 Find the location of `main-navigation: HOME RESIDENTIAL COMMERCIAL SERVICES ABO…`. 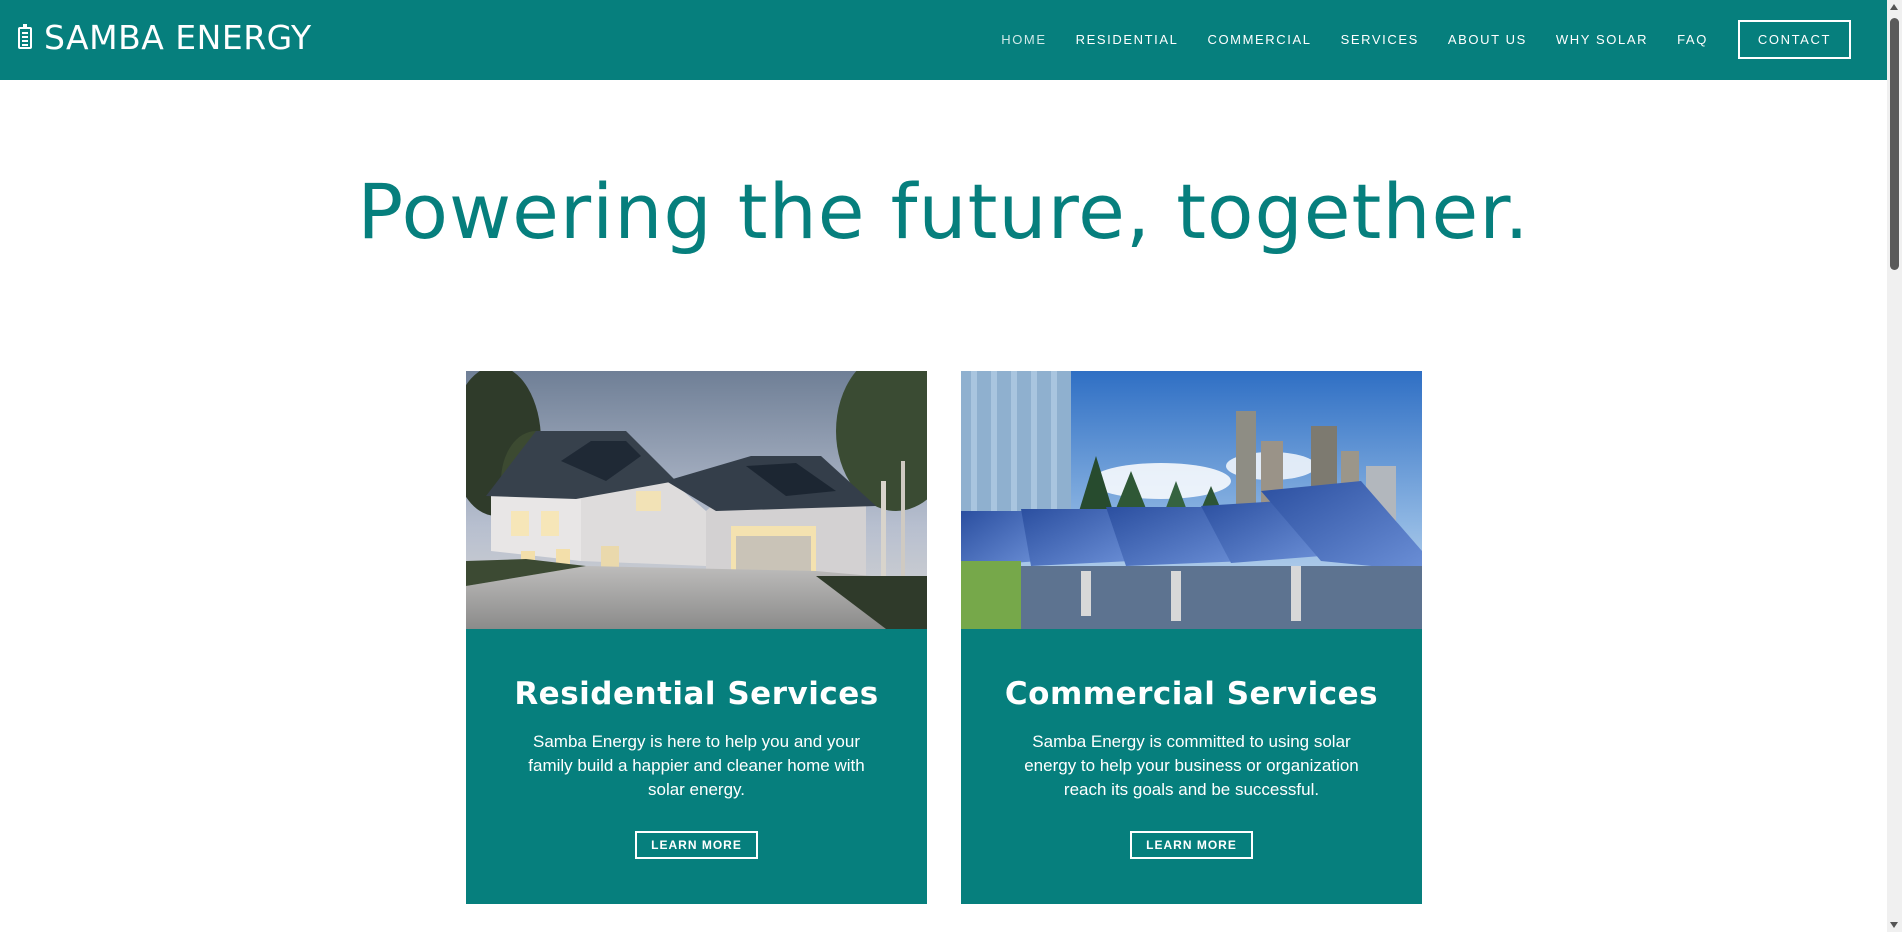

main-navigation: HOME RESIDENTIAL COMMERCIAL SERVICES ABO… is located at coordinates (1411, 39).